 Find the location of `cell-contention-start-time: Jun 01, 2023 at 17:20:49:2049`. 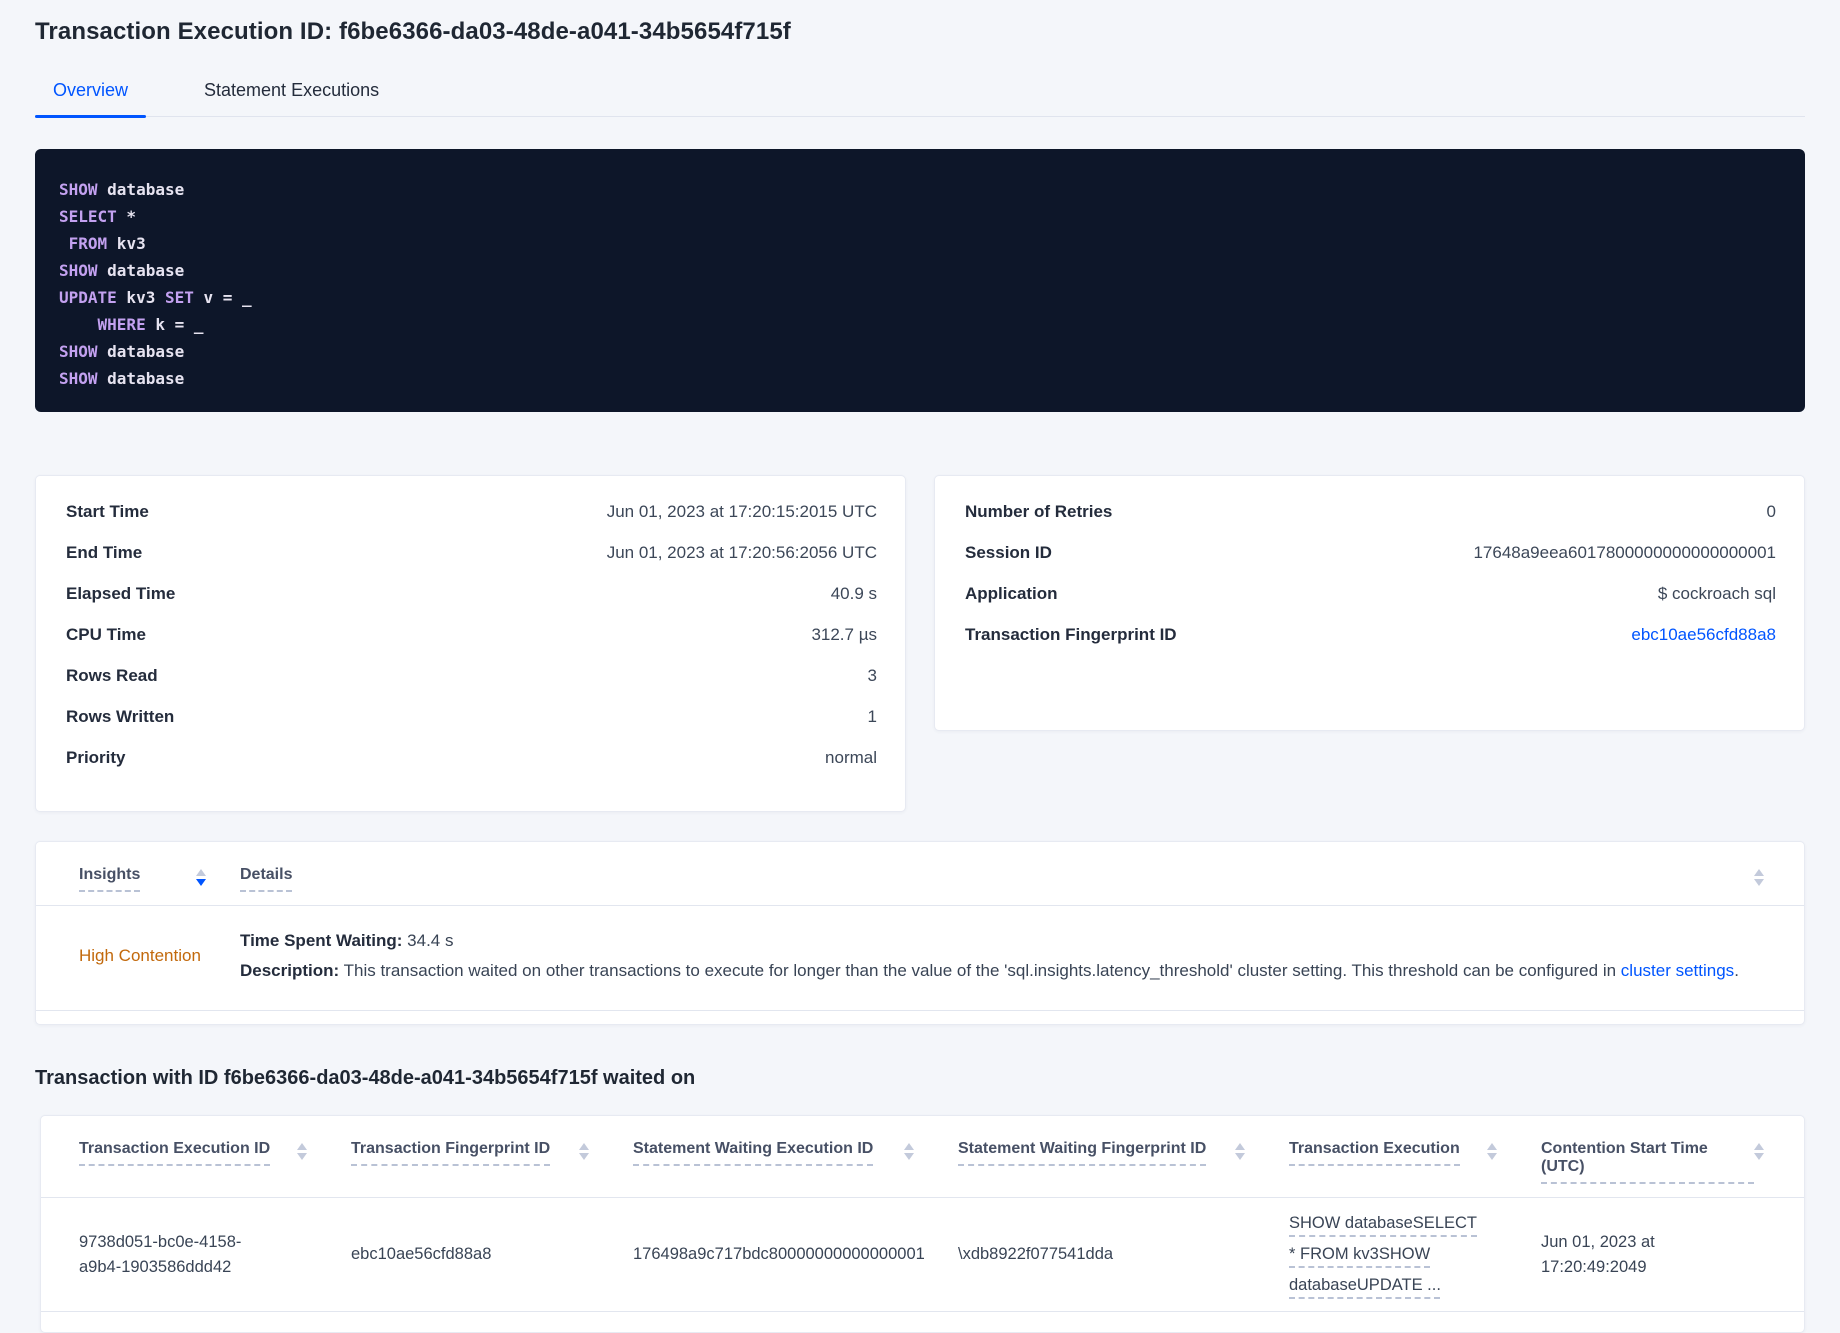

cell-contention-start-time: Jun 01, 2023 at 17:20:49:2049 is located at coordinates (1598, 1254).